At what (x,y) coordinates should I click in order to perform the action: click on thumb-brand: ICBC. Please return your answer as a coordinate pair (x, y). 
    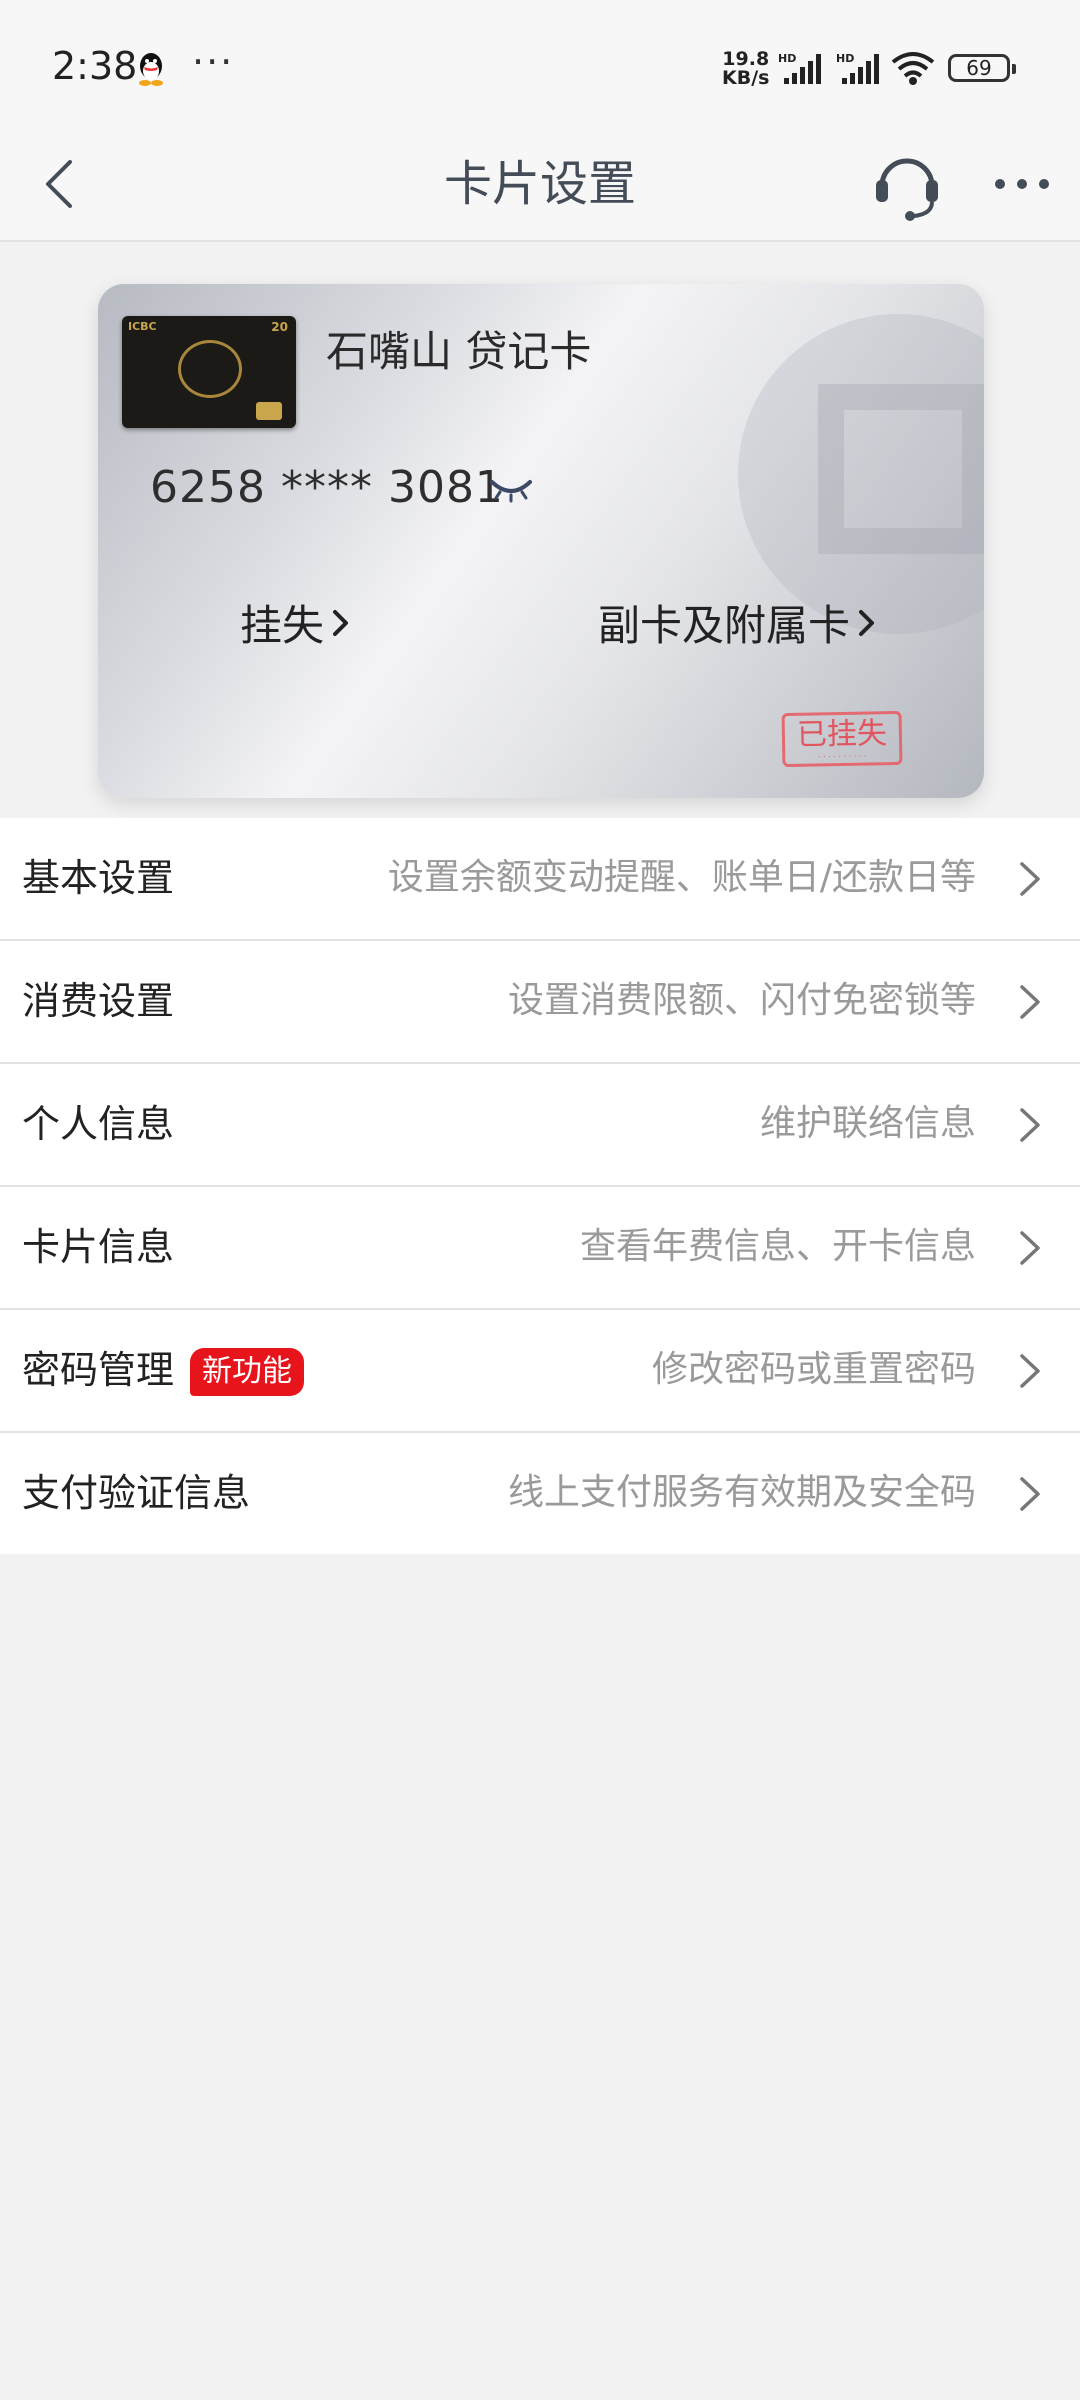
    Looking at the image, I should click on (142, 326).